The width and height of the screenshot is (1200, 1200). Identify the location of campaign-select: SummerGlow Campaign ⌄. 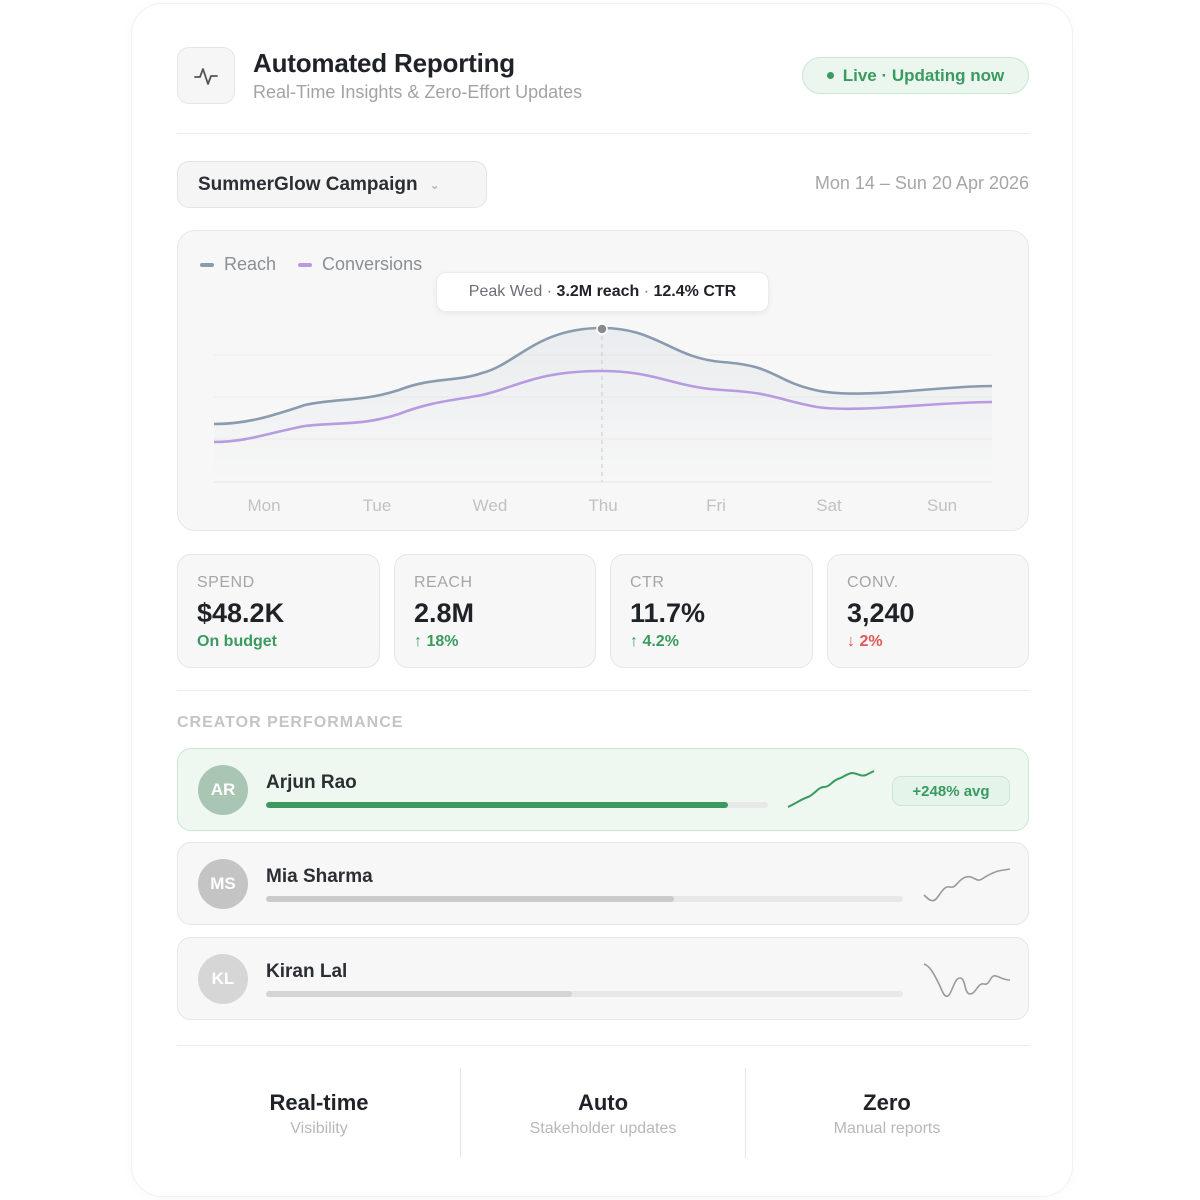
(332, 184).